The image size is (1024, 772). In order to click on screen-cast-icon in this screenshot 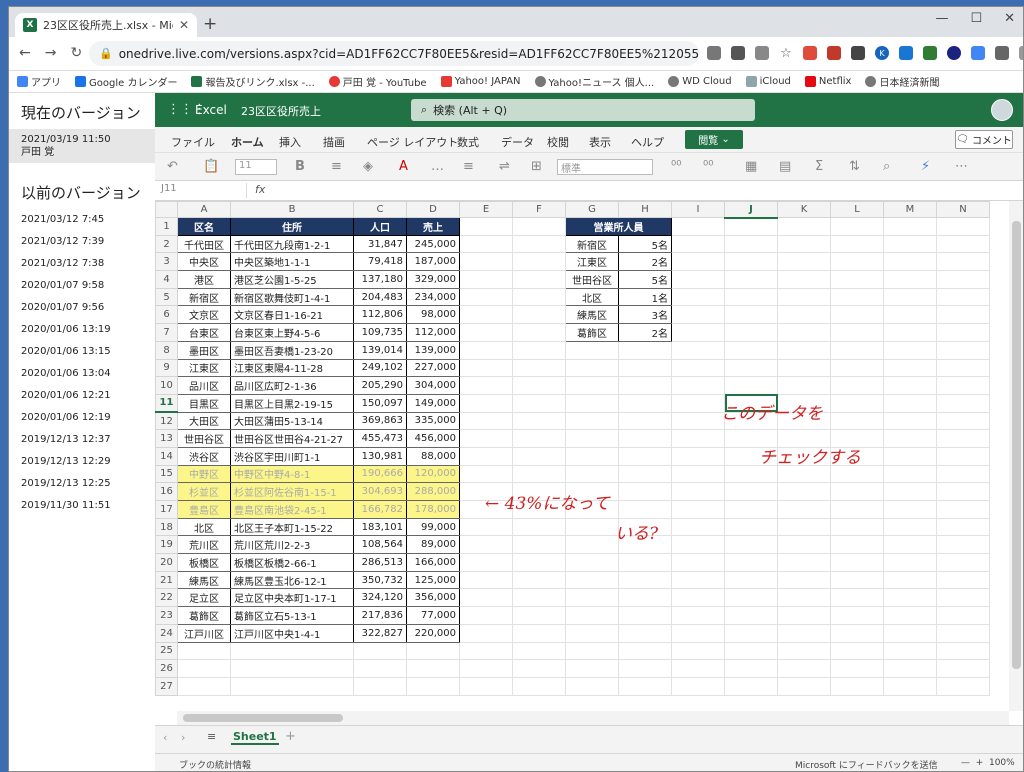, I will do `click(714, 53)`.